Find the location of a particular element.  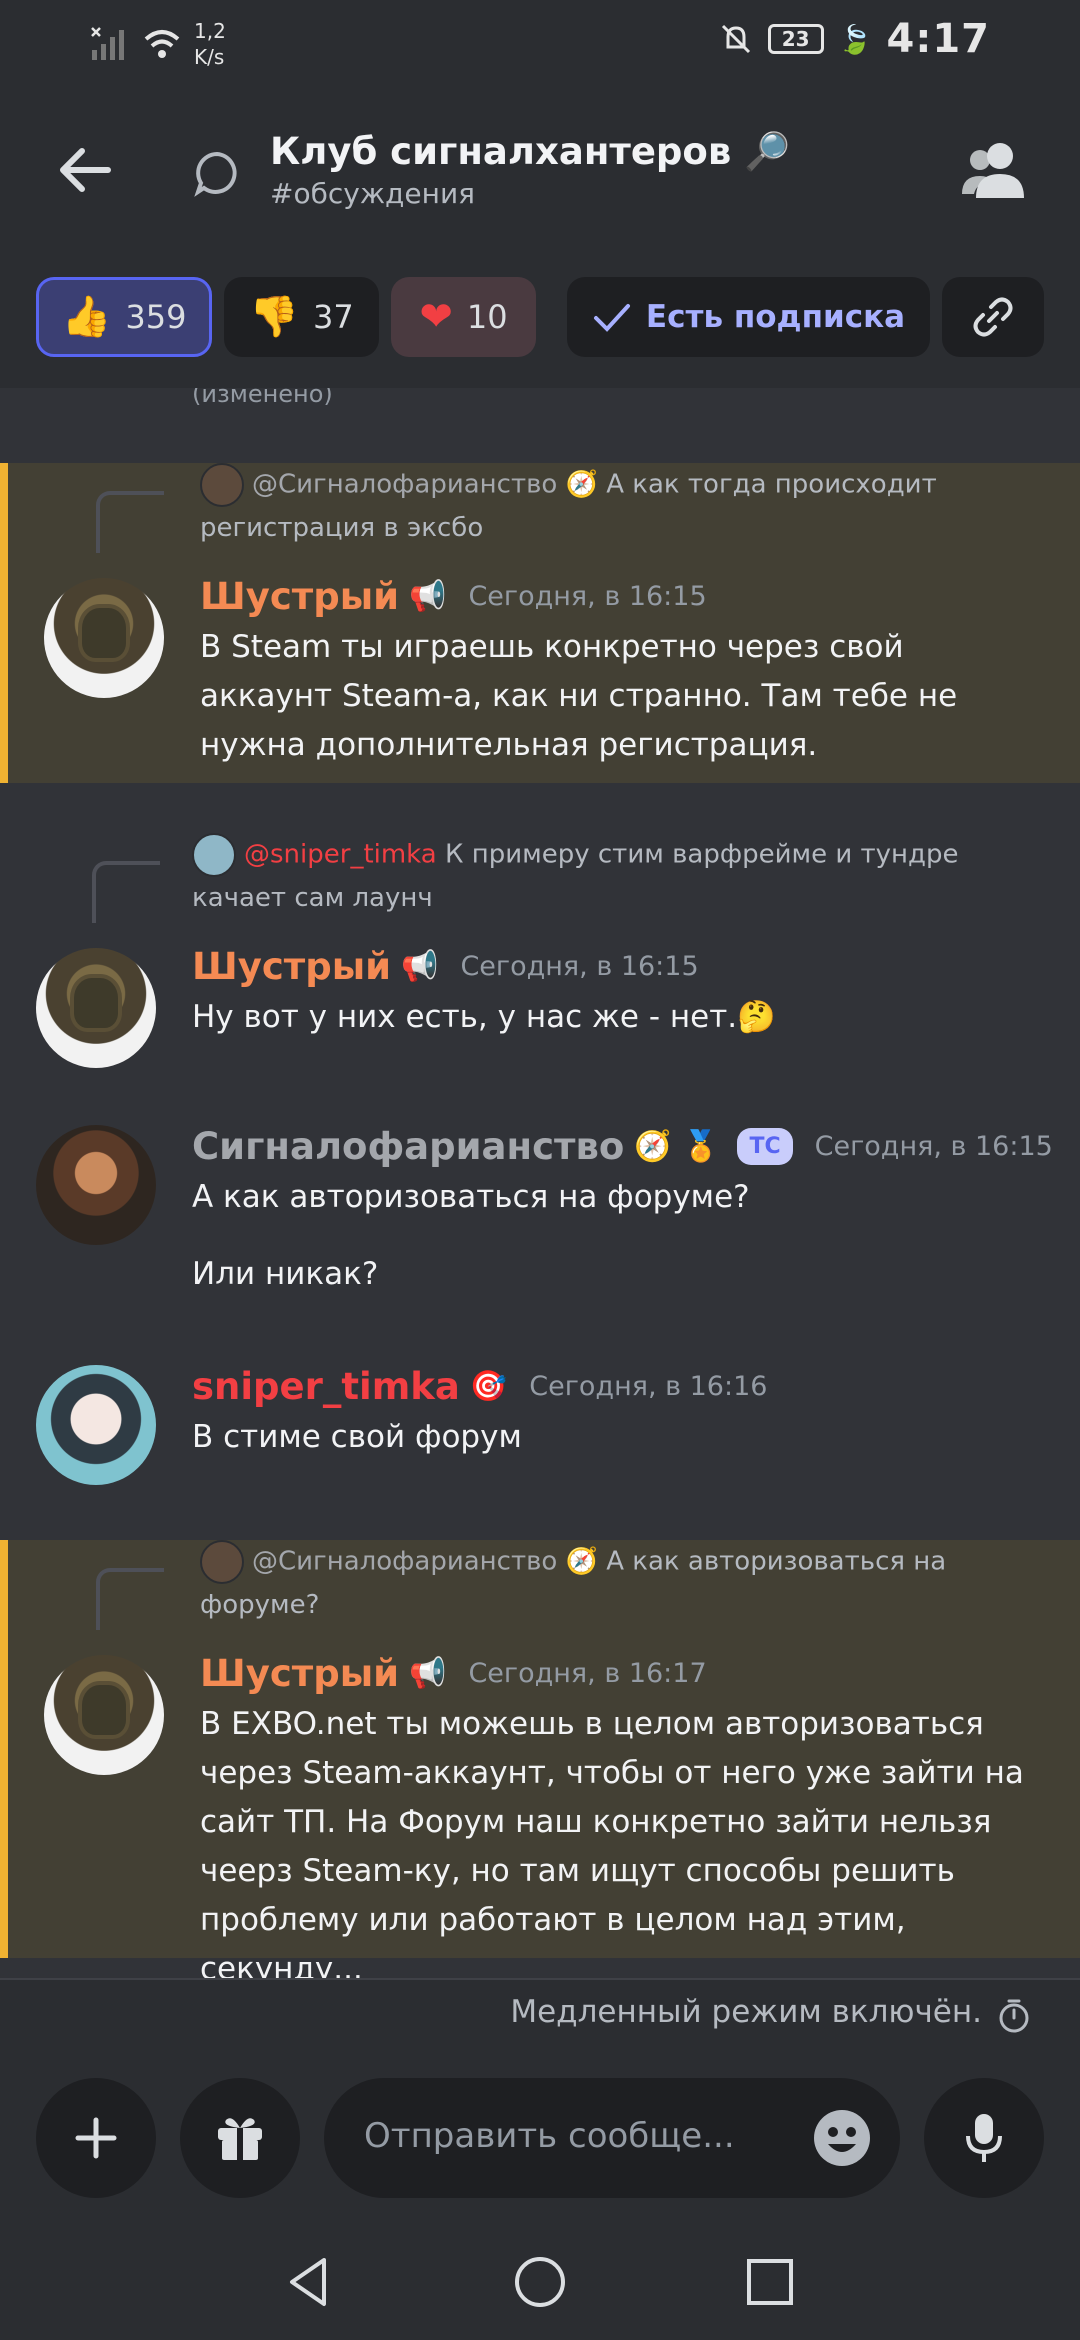

timestamp: Сегодня, в 16:17 is located at coordinates (587, 1673).